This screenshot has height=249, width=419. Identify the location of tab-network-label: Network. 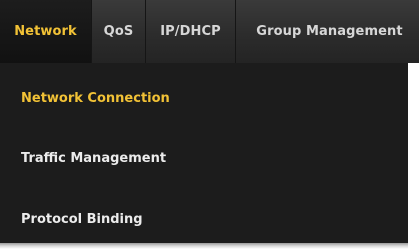
(45, 31).